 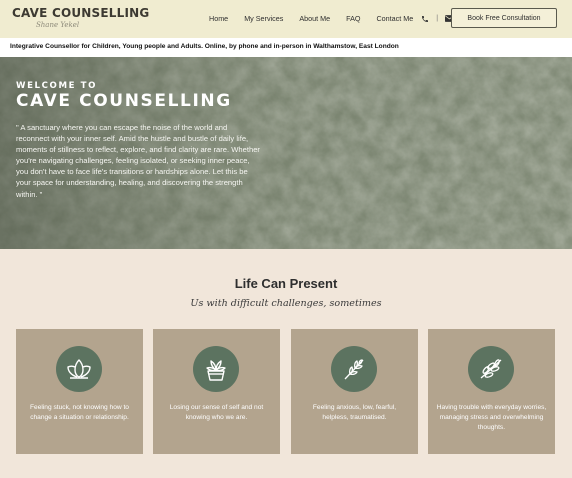 I want to click on logo-signature: Shane Yekel, so click(x=58, y=25).